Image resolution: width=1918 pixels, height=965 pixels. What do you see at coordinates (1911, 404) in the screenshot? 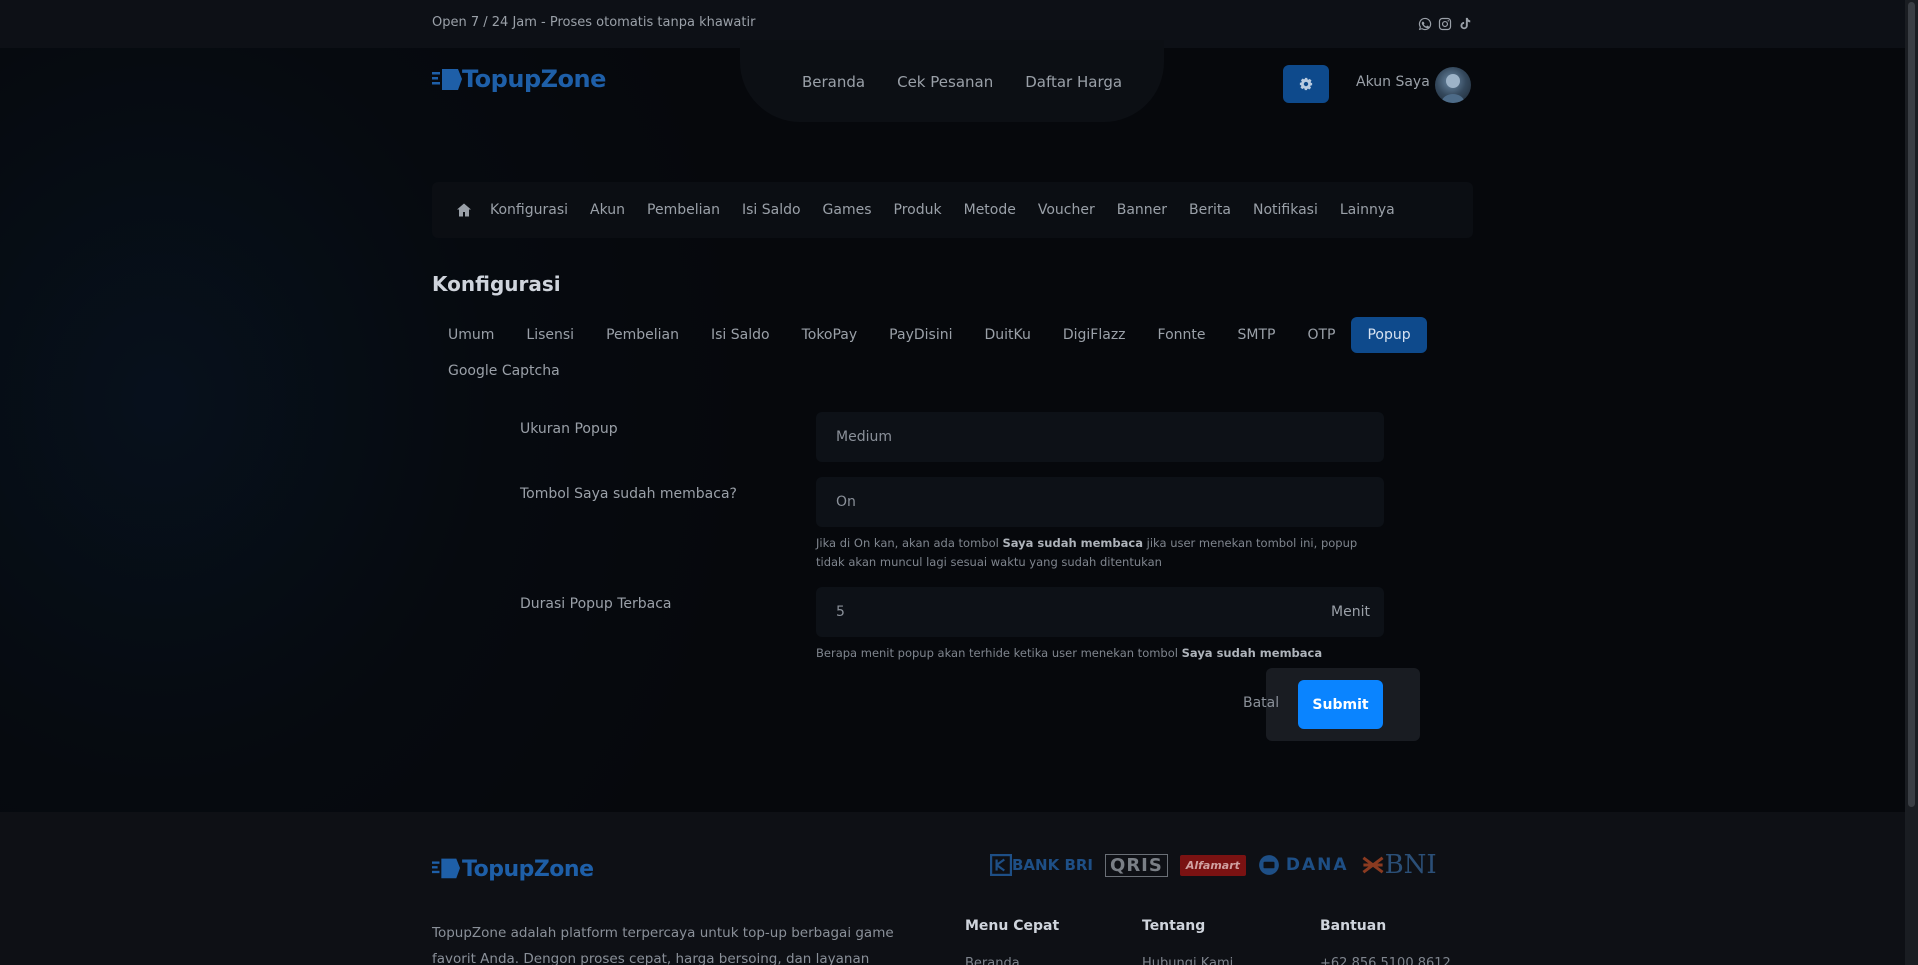
I see `scrollbar-thumb` at bounding box center [1911, 404].